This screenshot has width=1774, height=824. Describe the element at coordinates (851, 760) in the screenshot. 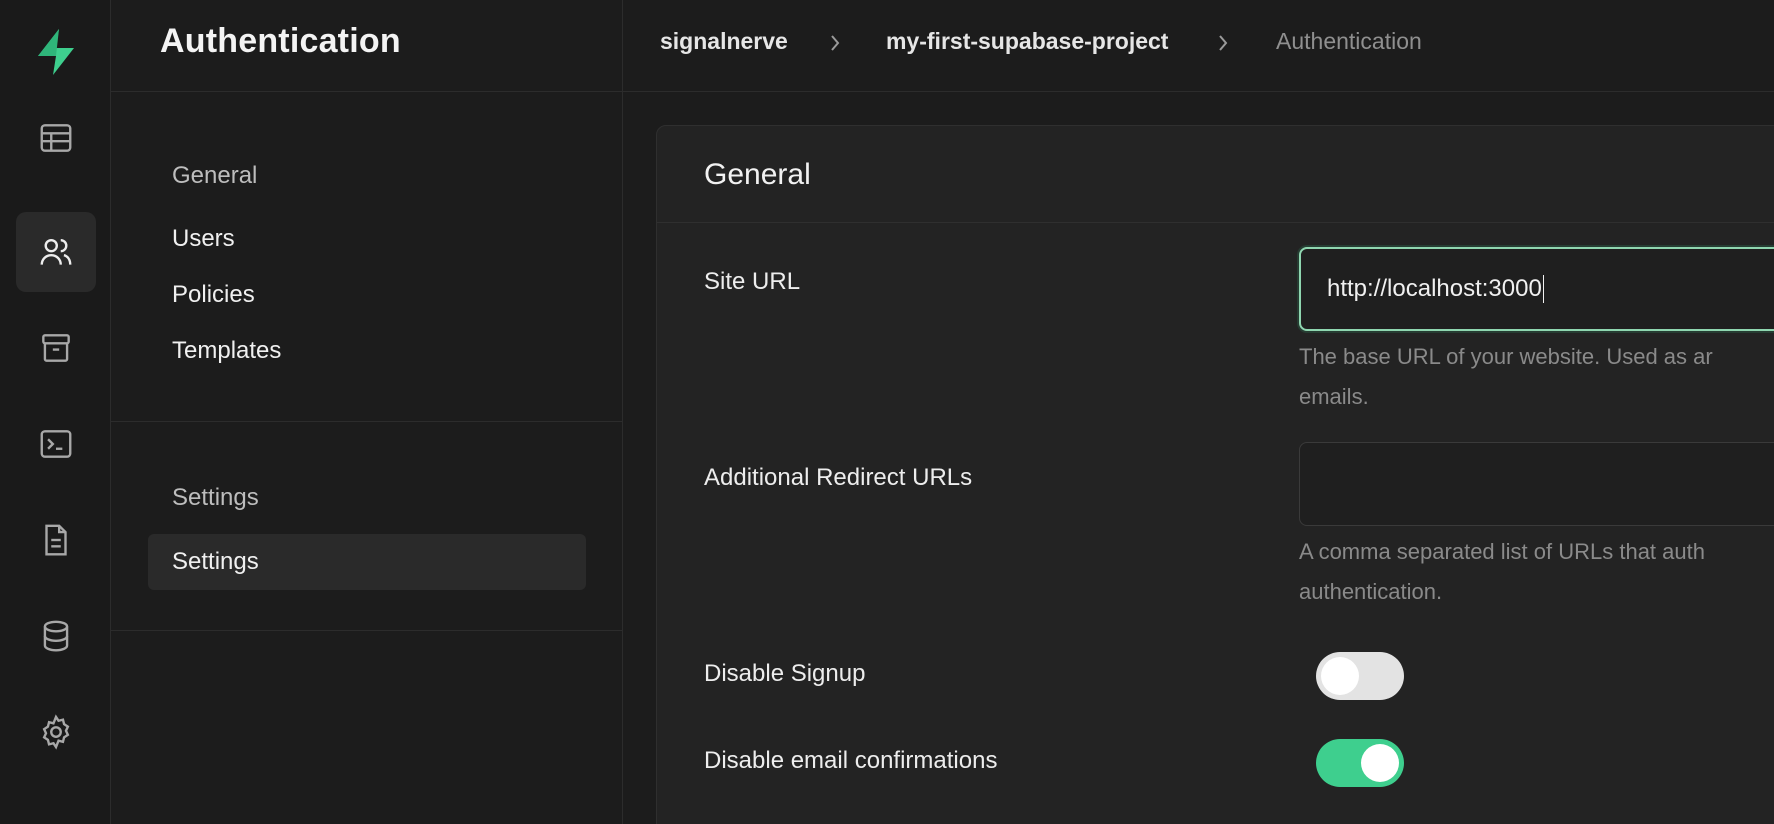

I see `disable-email-confirmations-label: Disable email confirmations` at that location.